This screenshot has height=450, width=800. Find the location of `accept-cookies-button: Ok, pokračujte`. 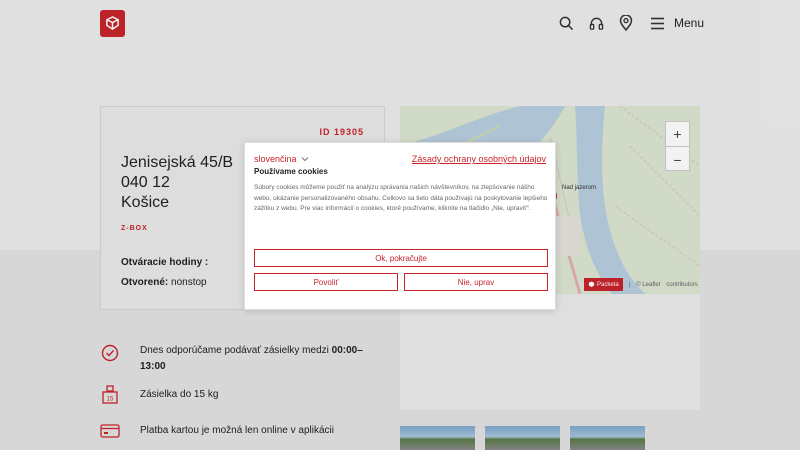

accept-cookies-button: Ok, pokračujte is located at coordinates (401, 258).